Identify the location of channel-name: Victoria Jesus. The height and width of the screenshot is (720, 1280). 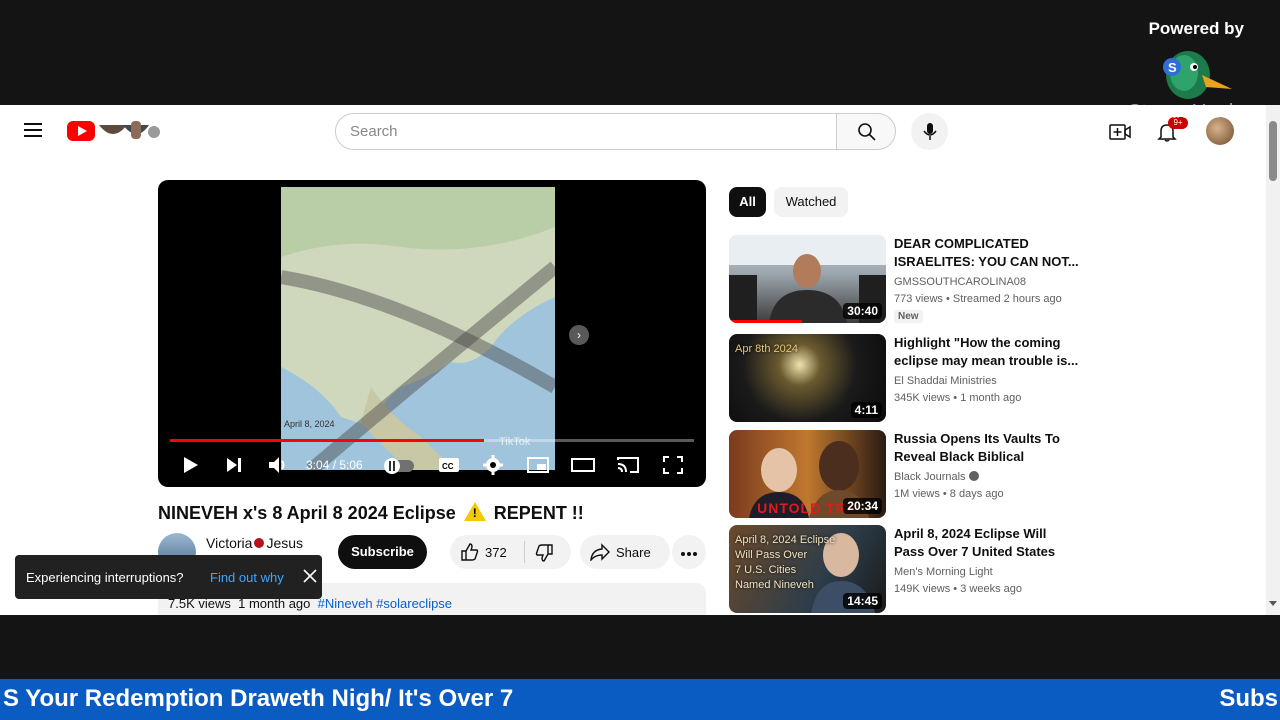
(254, 543).